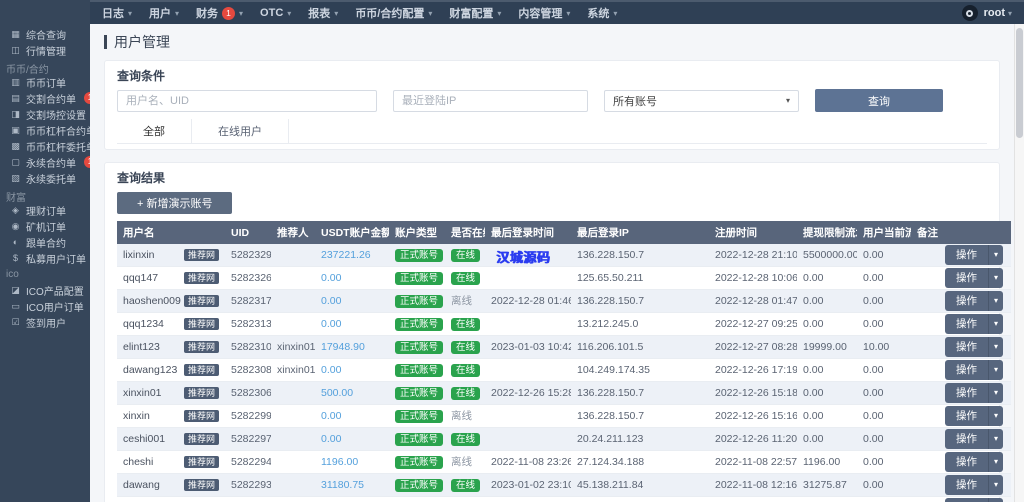 Image resolution: width=1024 pixels, height=502 pixels. I want to click on nav-item-system: 系统 ▾, so click(602, 13).